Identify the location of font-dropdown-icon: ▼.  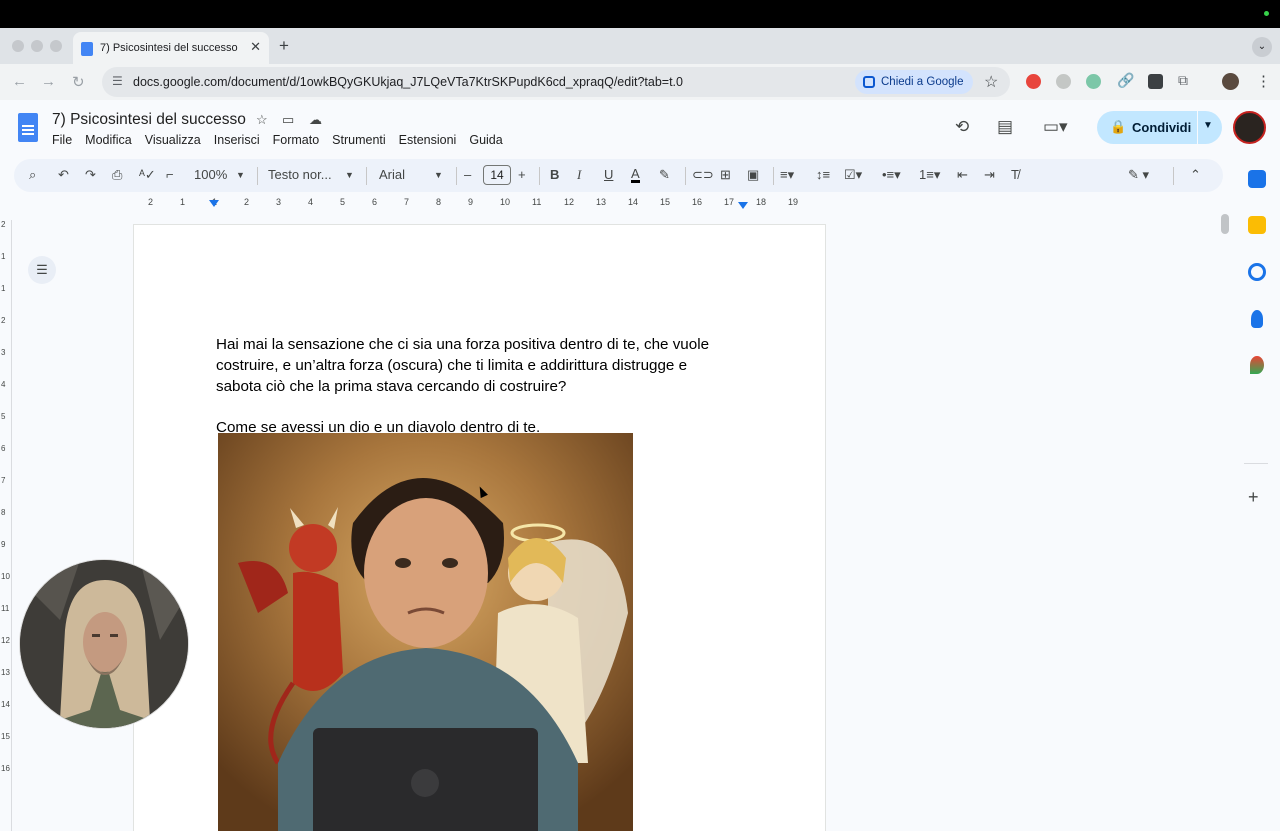
(438, 175).